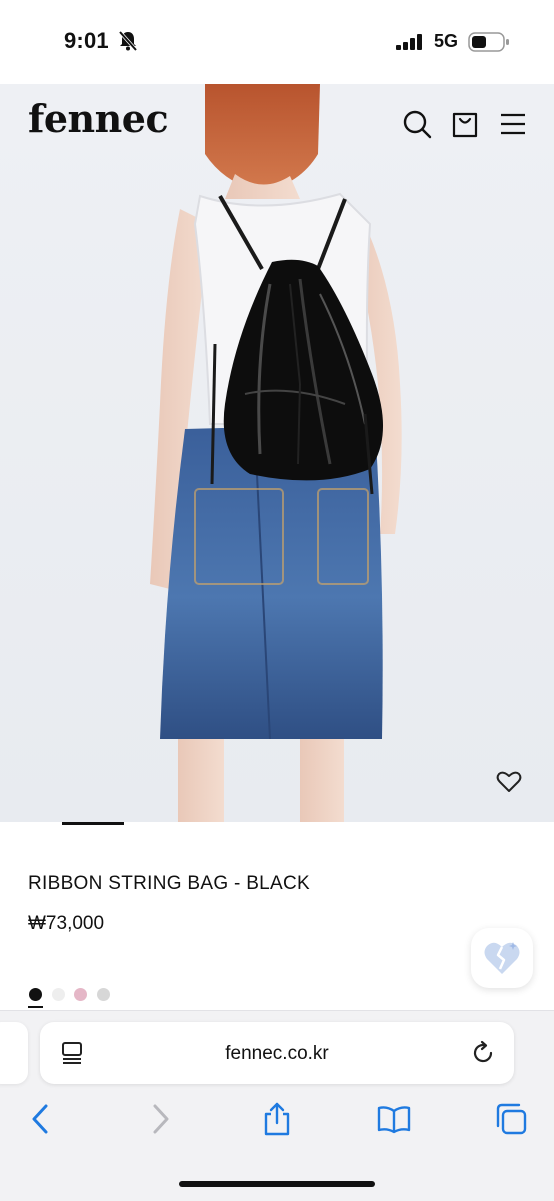  I want to click on url-text: fennec.co.kr, so click(277, 1054).